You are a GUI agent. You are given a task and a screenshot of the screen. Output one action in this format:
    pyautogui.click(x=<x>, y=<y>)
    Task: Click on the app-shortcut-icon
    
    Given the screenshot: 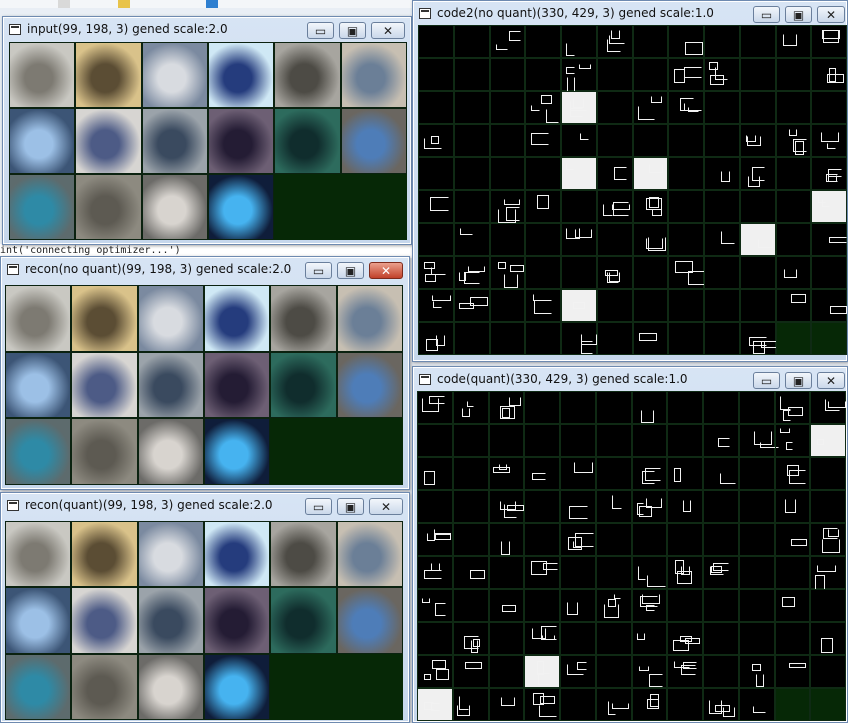 What is the action you would take?
    pyautogui.click(x=212, y=4)
    